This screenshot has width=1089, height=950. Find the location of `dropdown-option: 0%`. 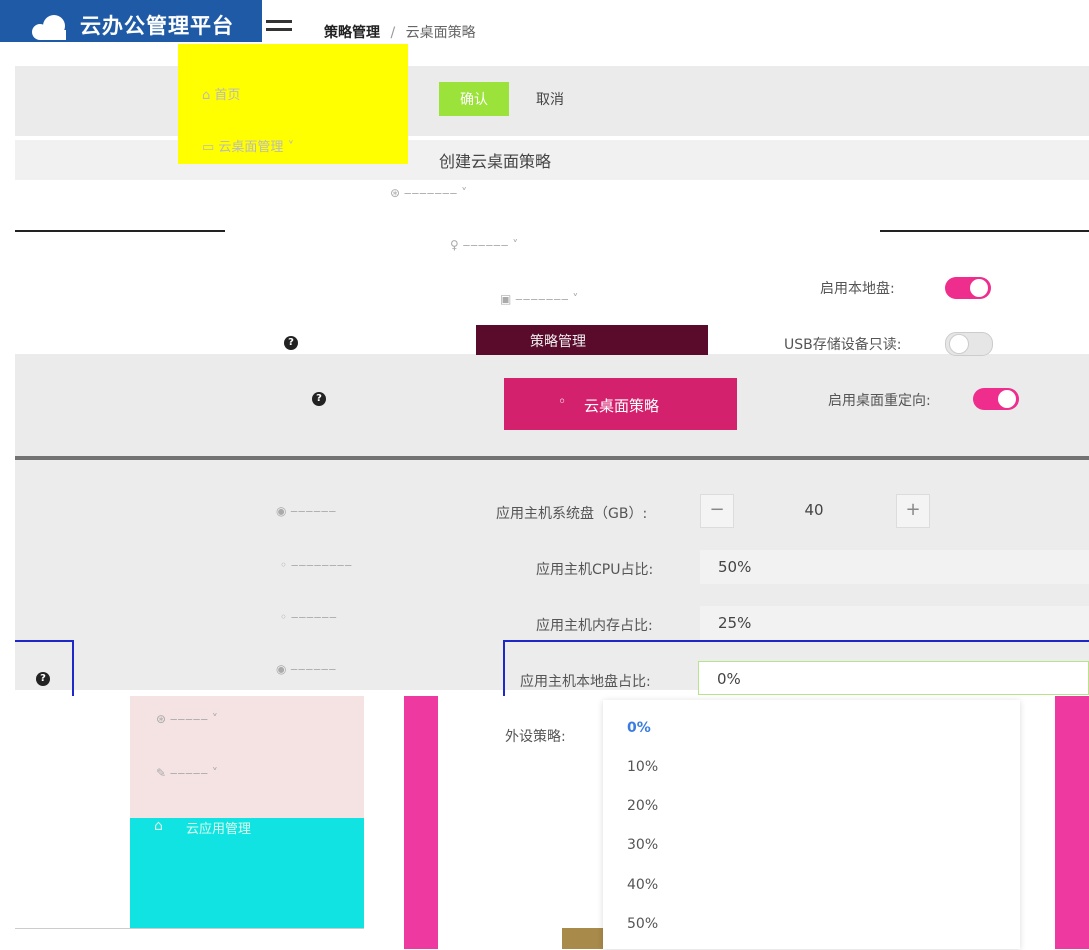

dropdown-option: 0% is located at coordinates (639, 728).